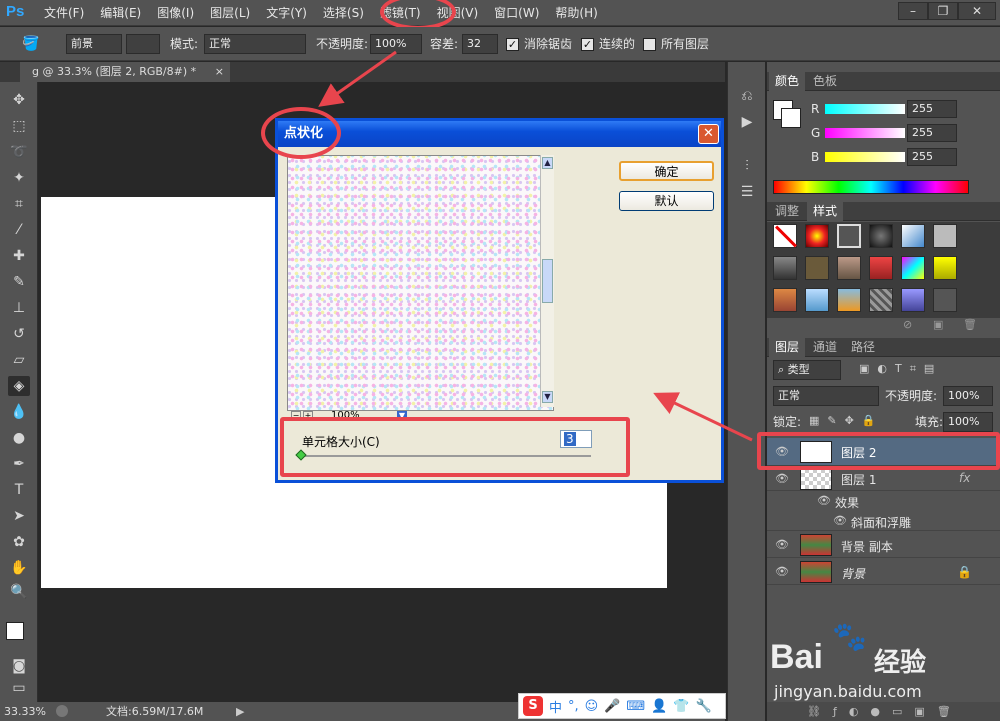  Describe the element at coordinates (883, 572) in the screenshot. I see `layer-row-background: 👁 背景 🔒` at that location.